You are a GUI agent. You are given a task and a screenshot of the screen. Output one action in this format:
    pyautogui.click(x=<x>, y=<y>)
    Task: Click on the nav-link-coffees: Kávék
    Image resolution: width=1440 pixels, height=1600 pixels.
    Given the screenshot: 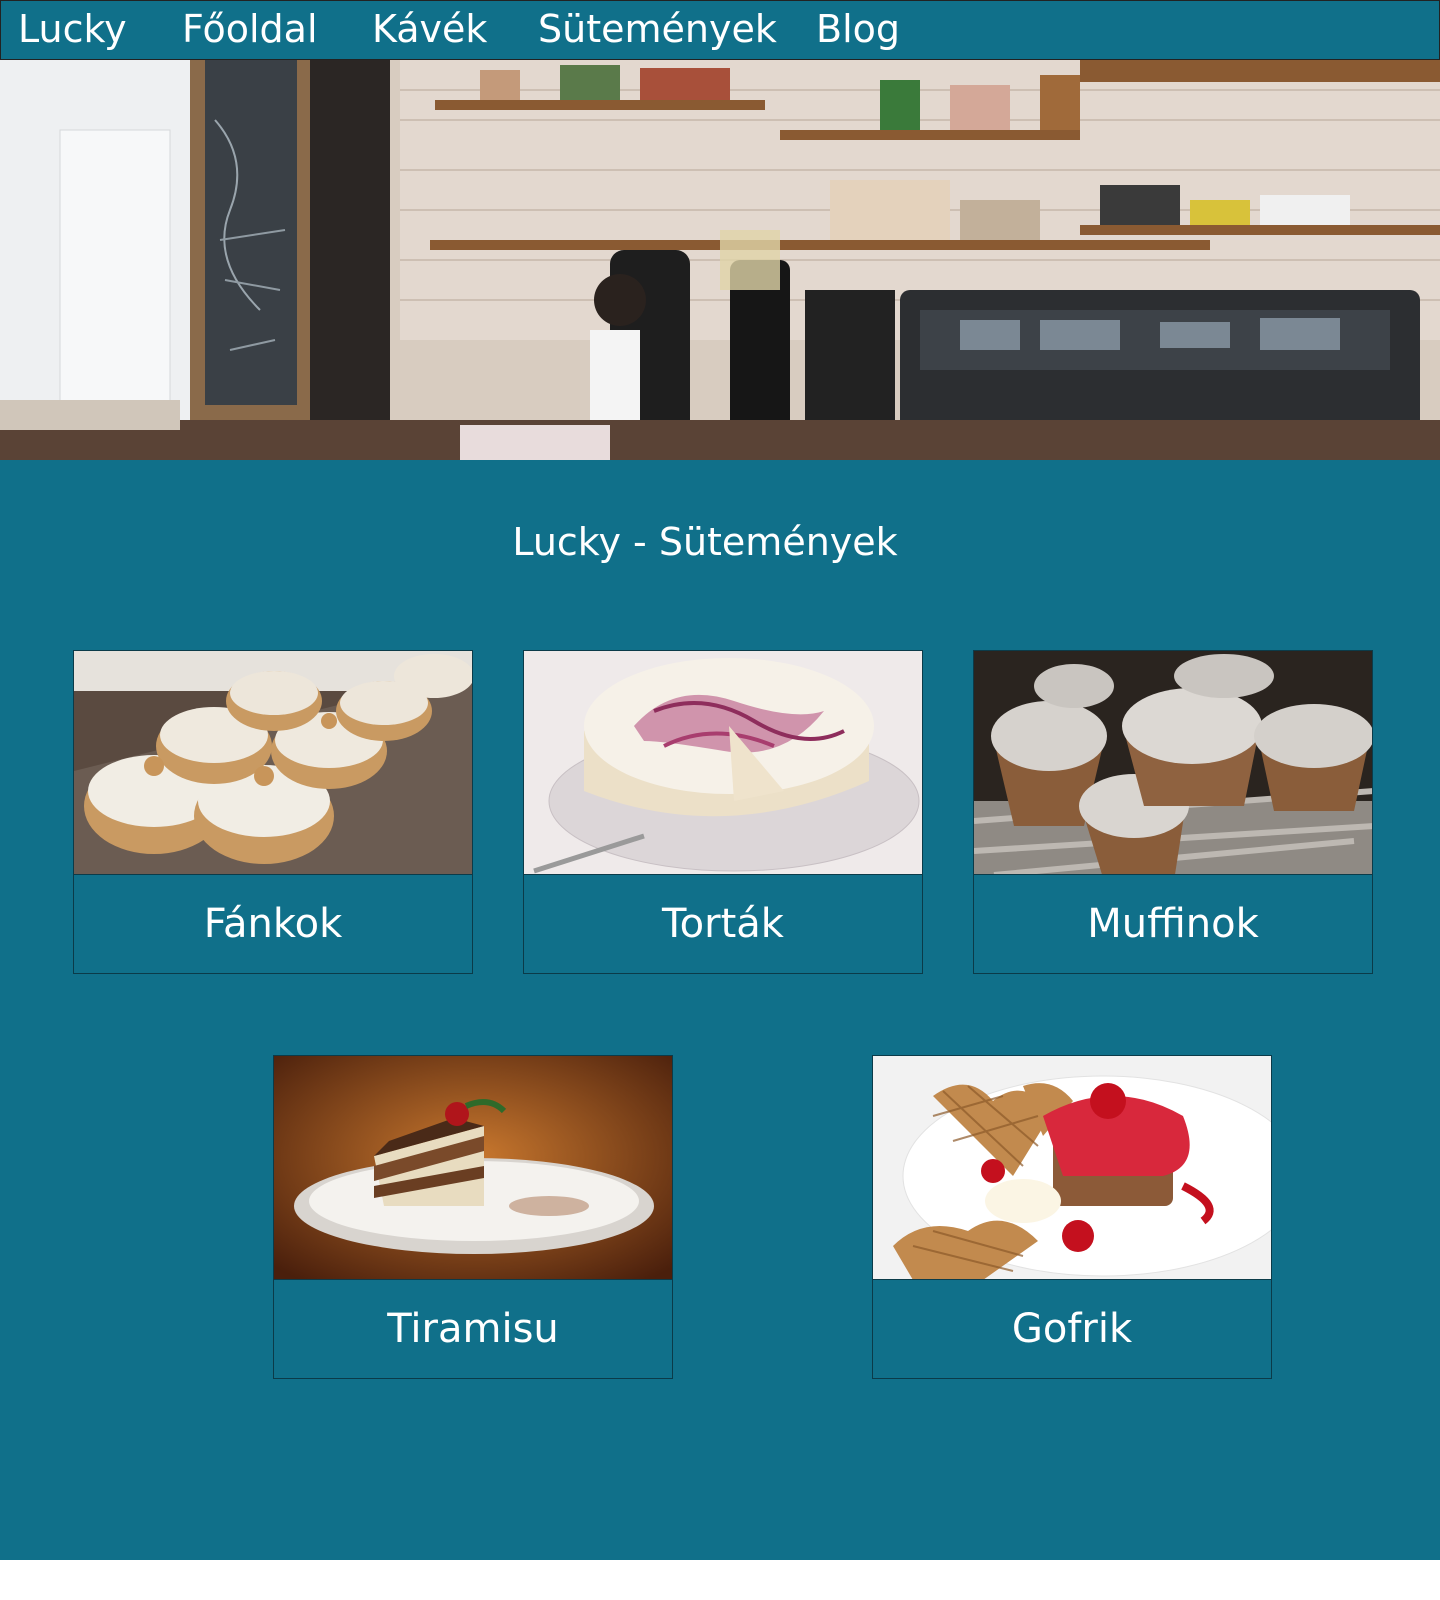 What is the action you would take?
    pyautogui.click(x=429, y=29)
    